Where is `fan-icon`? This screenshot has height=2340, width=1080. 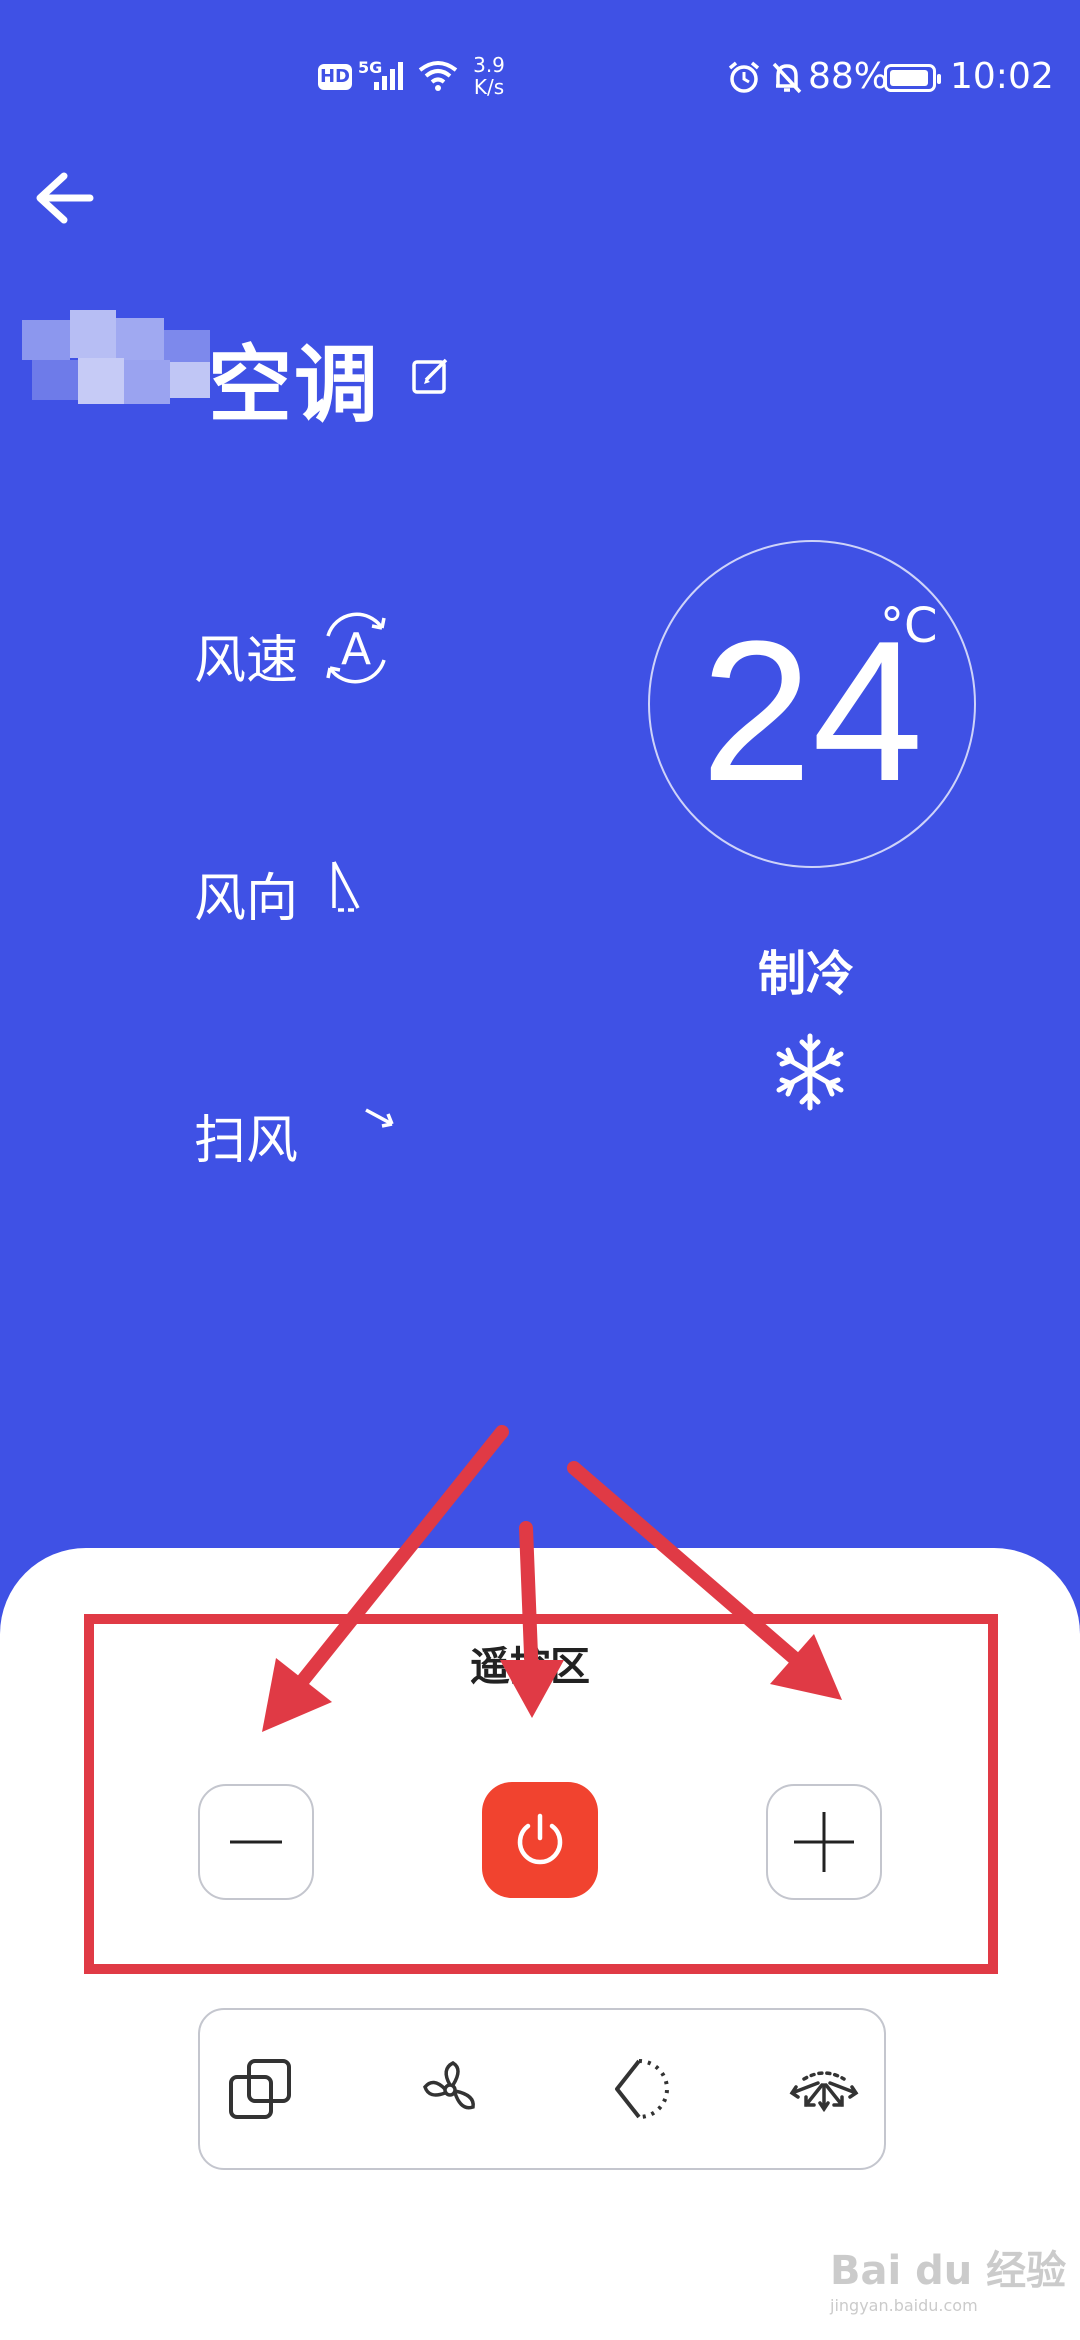
fan-icon is located at coordinates (449, 2085).